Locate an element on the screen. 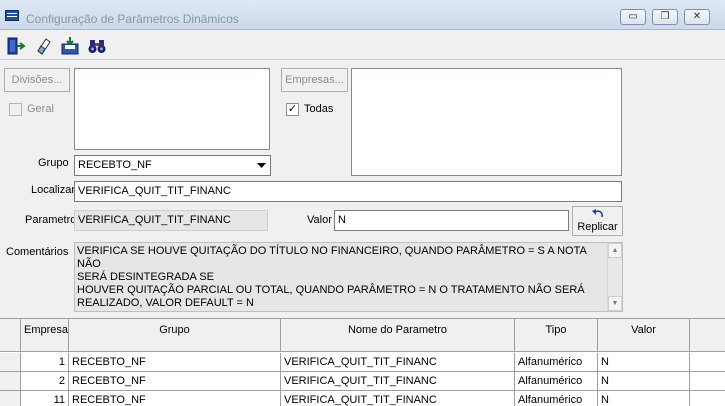  column-header-grupo: Grupo is located at coordinates (175, 335).